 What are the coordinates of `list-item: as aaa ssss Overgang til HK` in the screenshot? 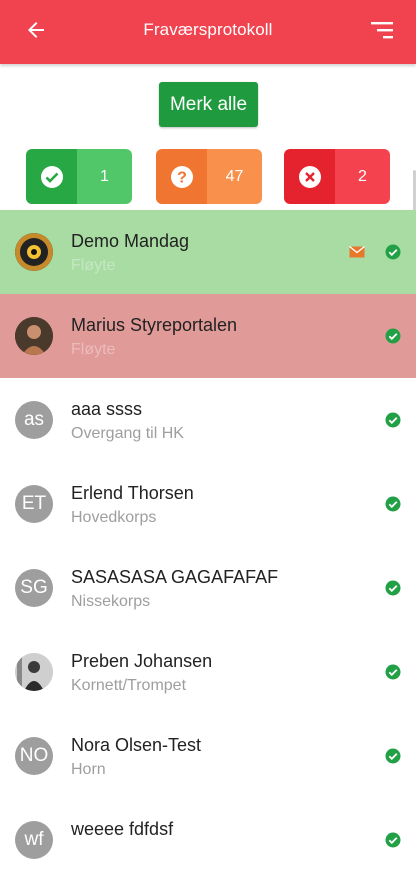 It's located at (208, 420).